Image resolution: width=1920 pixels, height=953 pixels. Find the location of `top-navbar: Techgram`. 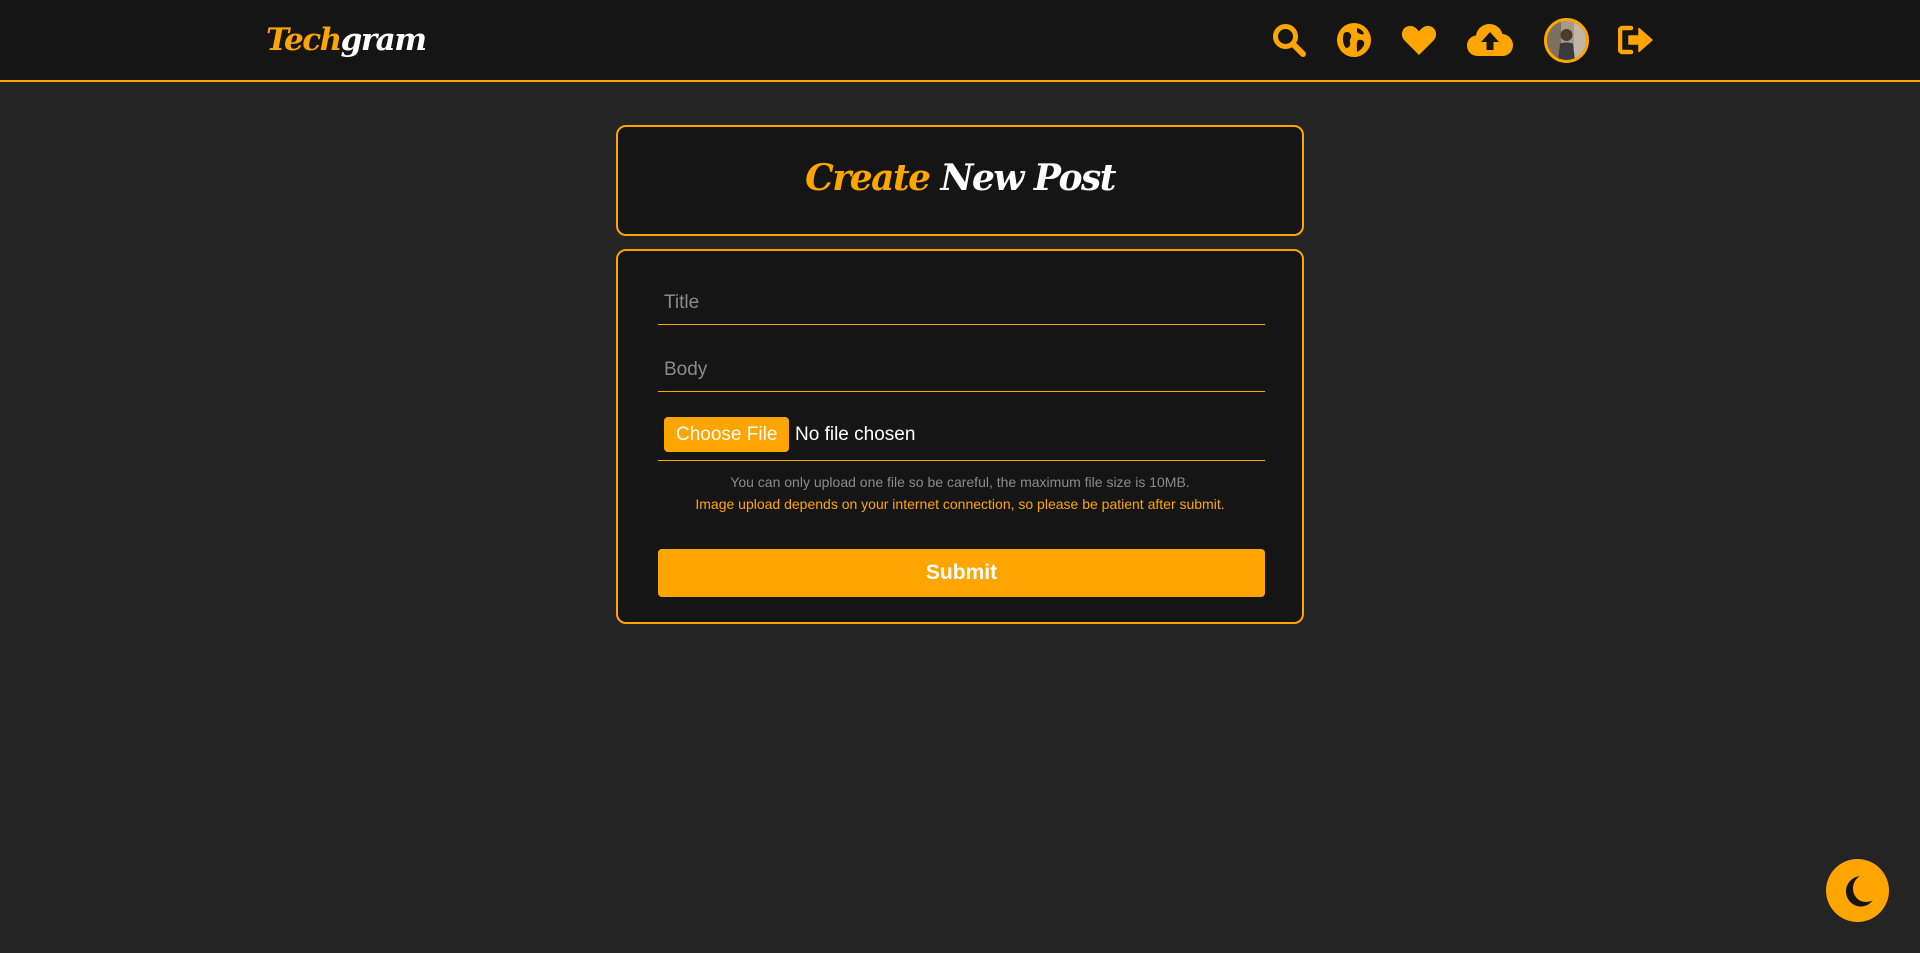

top-navbar: Techgram is located at coordinates (960, 41).